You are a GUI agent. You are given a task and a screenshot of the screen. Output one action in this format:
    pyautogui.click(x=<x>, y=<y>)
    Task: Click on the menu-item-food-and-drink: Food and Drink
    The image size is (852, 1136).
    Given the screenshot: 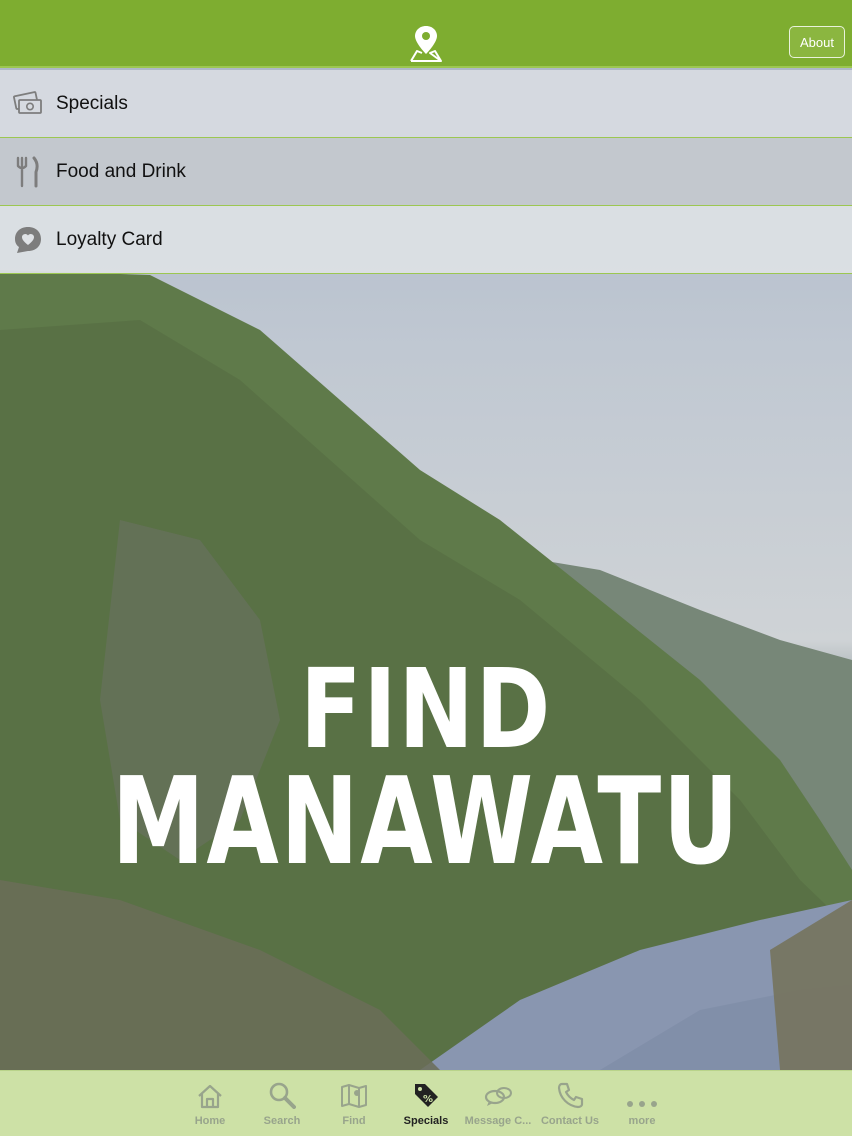 What is the action you would take?
    pyautogui.click(x=426, y=172)
    